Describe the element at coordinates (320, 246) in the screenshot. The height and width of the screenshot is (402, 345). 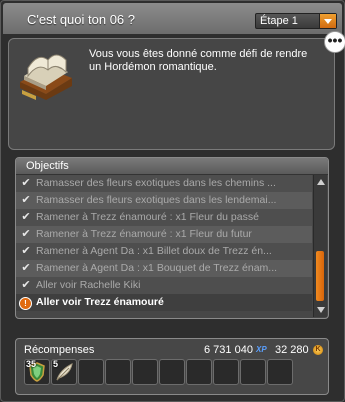
I see `objectives-scrollbar` at that location.